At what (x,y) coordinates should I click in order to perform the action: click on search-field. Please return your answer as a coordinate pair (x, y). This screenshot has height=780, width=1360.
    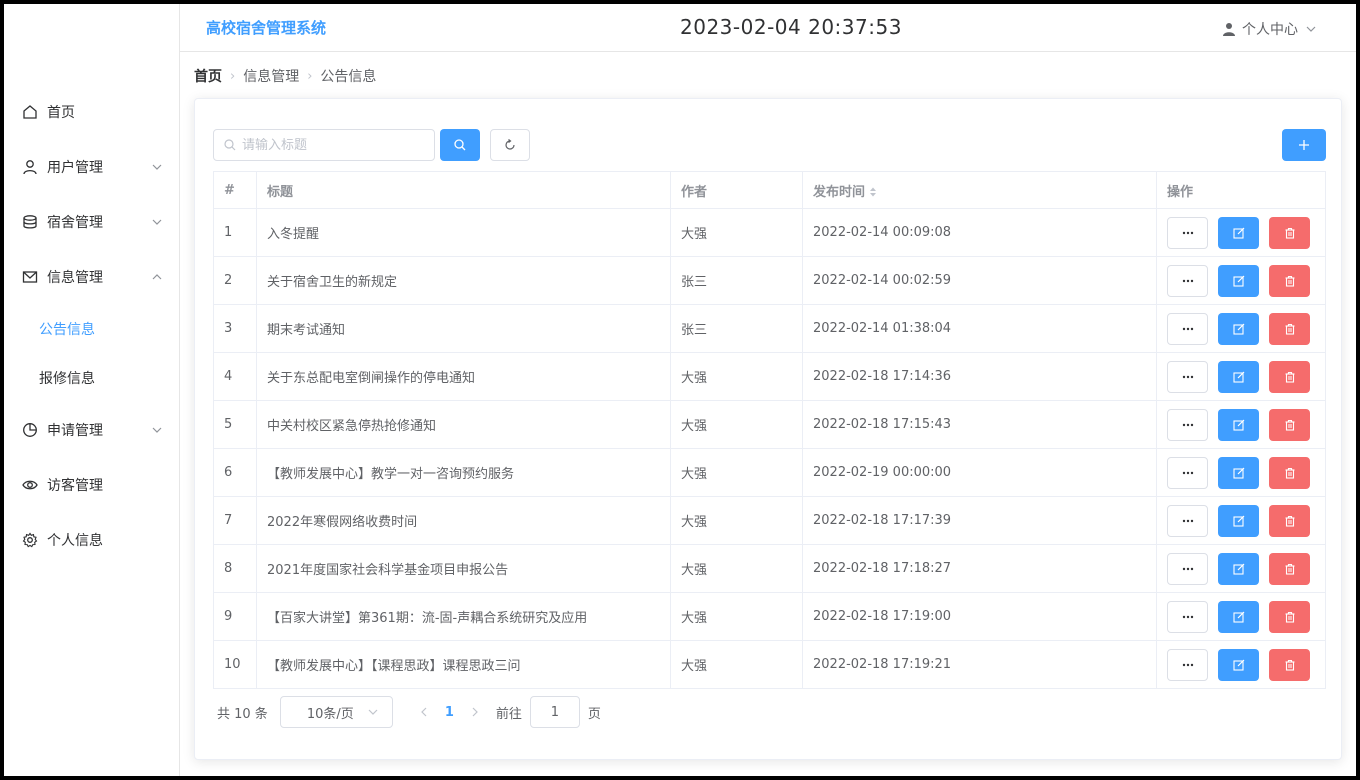
    Looking at the image, I should click on (324, 145).